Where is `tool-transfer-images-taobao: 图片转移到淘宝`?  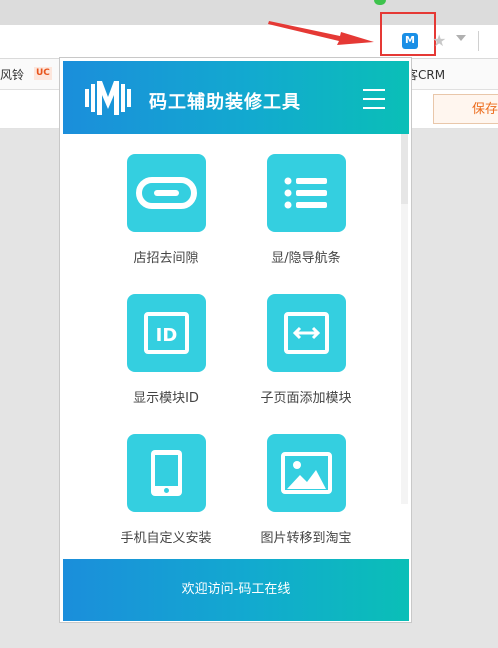 tool-transfer-images-taobao: 图片转移到淘宝 is located at coordinates (306, 490).